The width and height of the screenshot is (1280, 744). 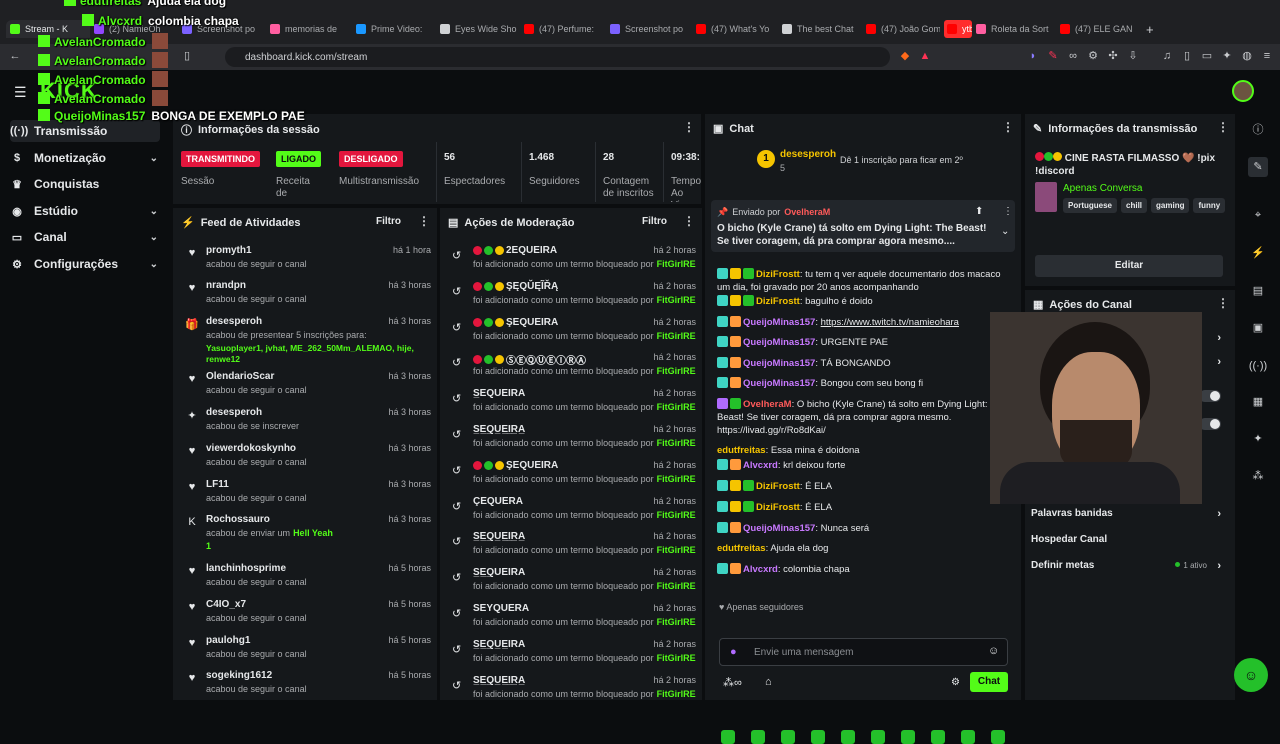 I want to click on chat-username: Alvcxrd, so click(x=760, y=465).